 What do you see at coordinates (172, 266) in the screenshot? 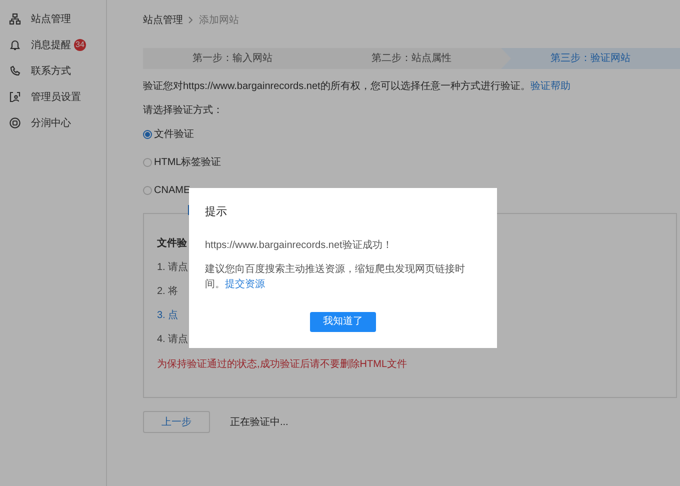
I see `instruction-text: 1. 请点` at bounding box center [172, 266].